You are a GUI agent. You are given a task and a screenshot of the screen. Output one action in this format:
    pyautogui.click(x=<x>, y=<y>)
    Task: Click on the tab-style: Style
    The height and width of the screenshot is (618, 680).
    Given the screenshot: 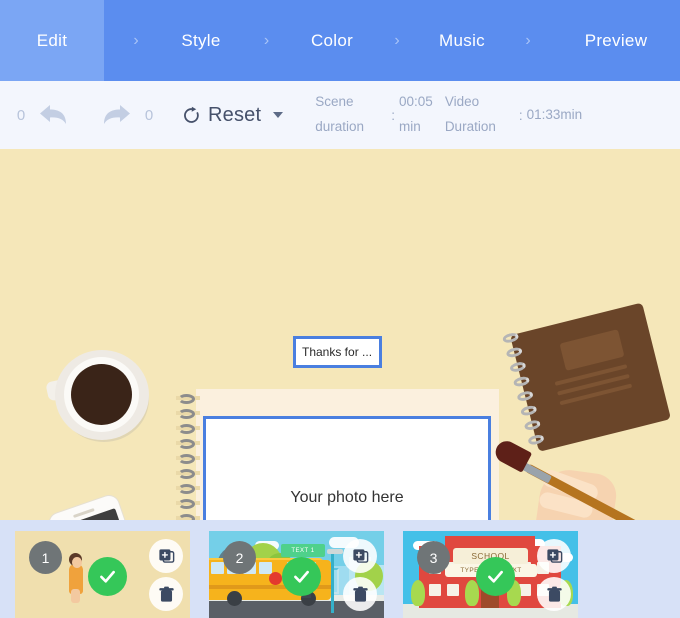 What is the action you would take?
    pyautogui.click(x=201, y=40)
    